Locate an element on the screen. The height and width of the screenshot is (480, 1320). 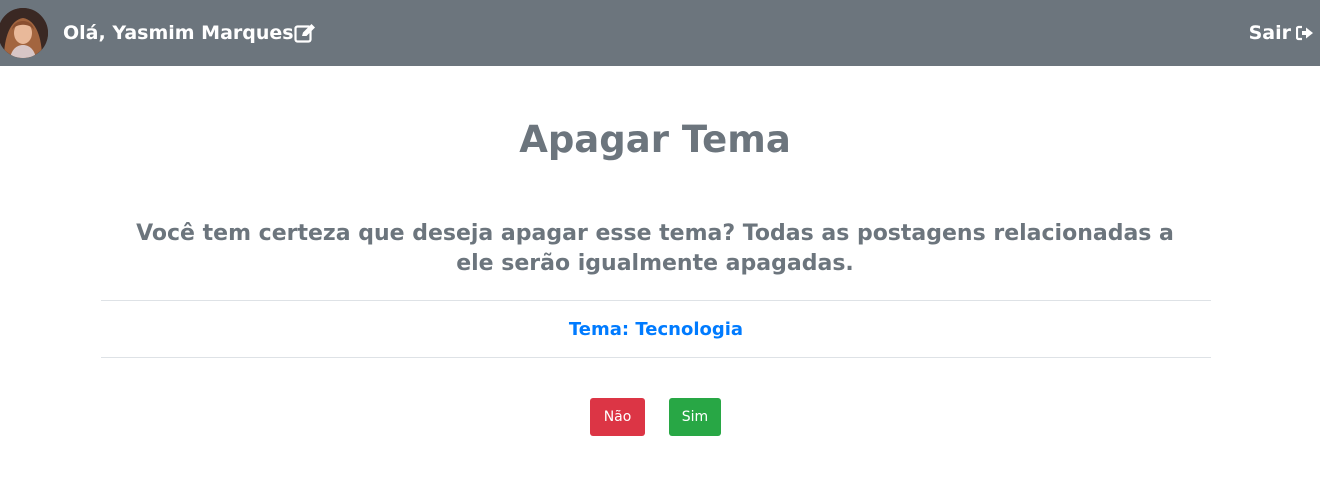
user-greeting: Olá, Yasmim Marques is located at coordinates (178, 33).